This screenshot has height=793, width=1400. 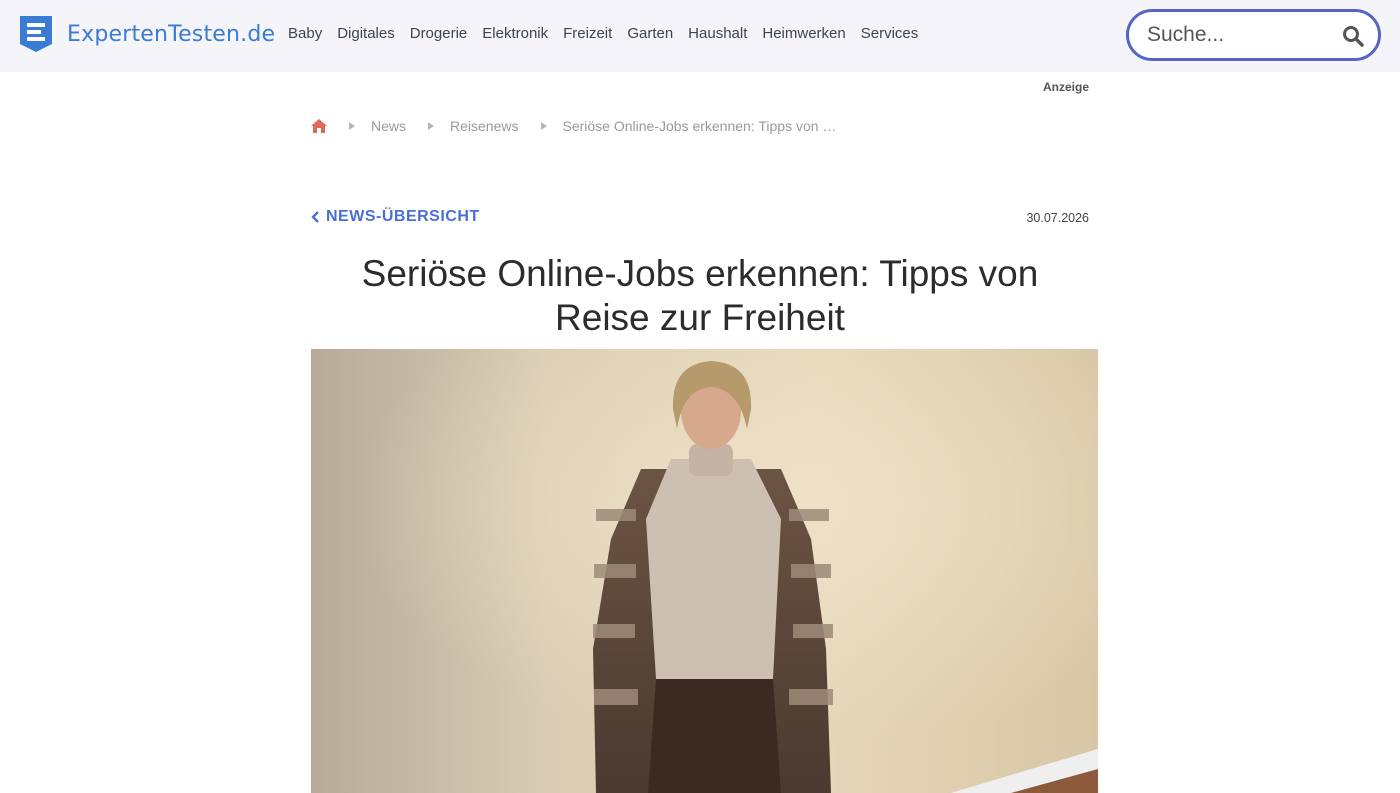 What do you see at coordinates (1057, 218) in the screenshot?
I see `article-date: 30.07.2026` at bounding box center [1057, 218].